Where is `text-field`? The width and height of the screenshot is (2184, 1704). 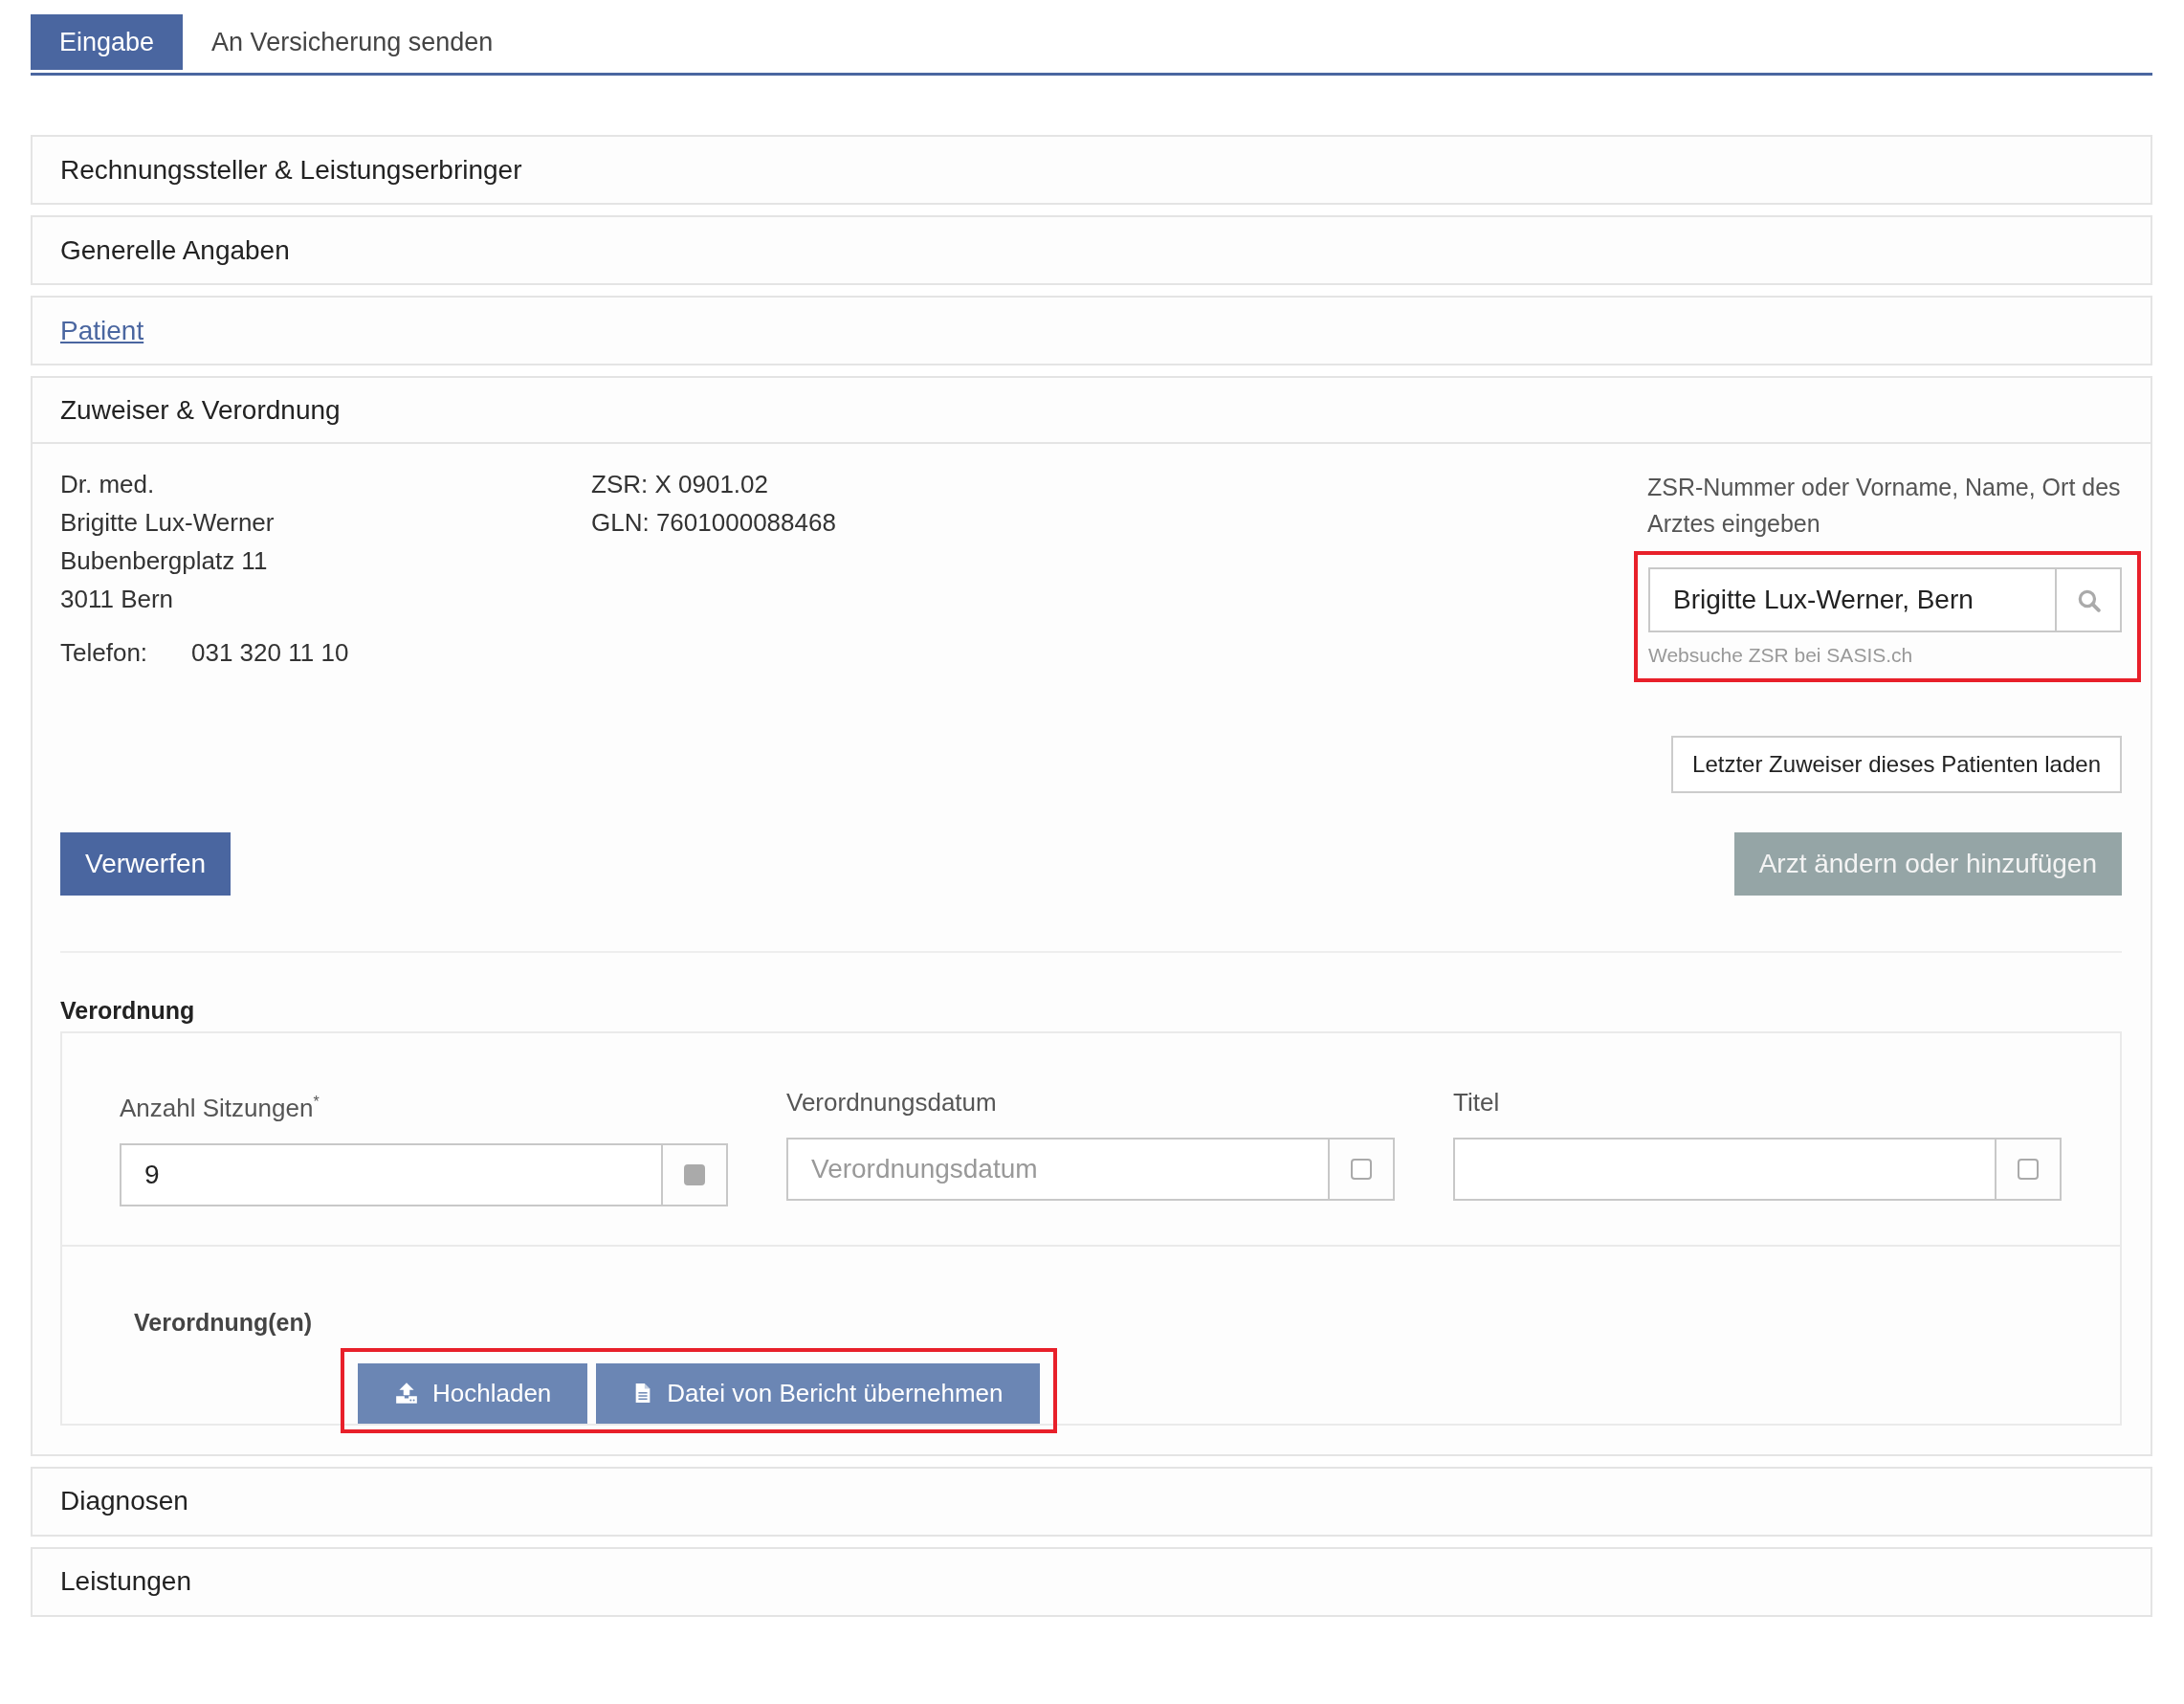
text-field is located at coordinates (1724, 1169).